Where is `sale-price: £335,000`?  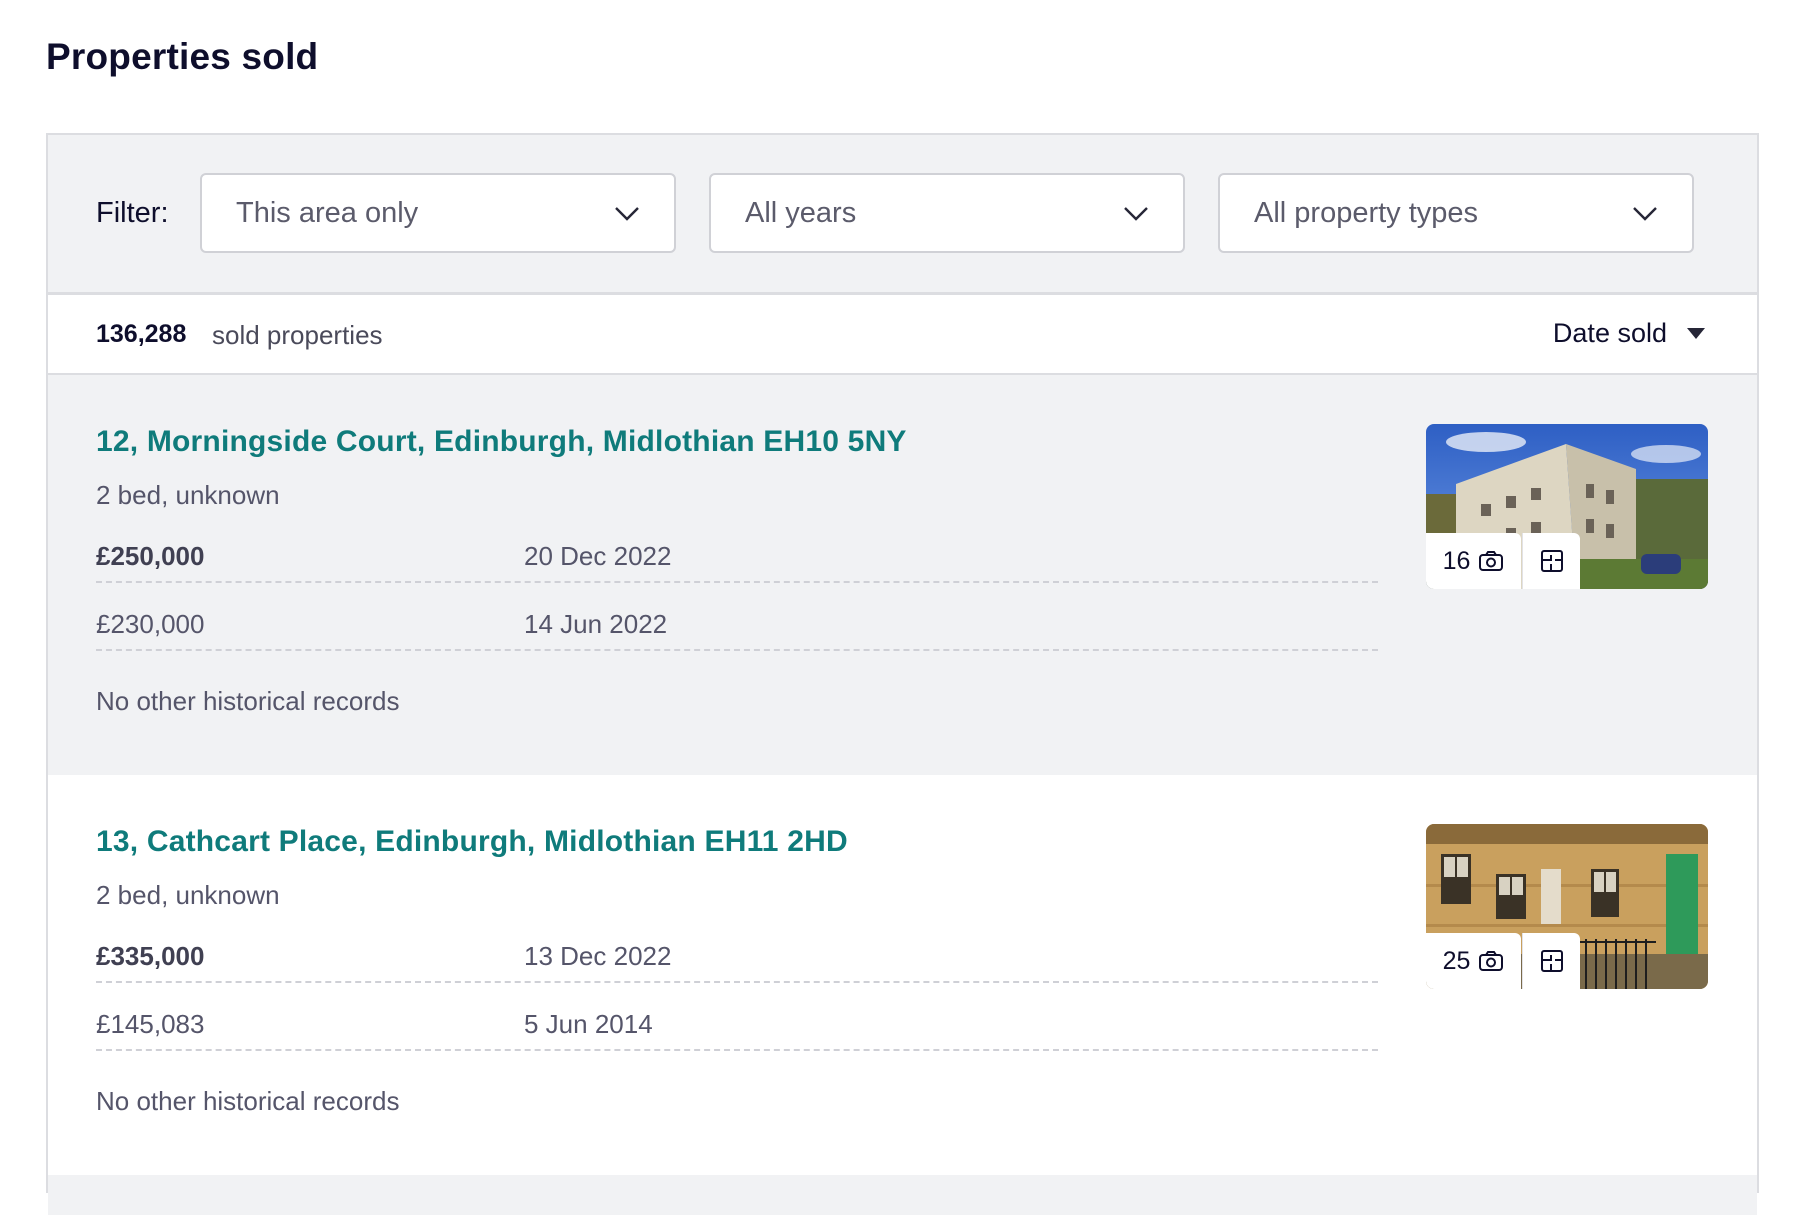 sale-price: £335,000 is located at coordinates (150, 956).